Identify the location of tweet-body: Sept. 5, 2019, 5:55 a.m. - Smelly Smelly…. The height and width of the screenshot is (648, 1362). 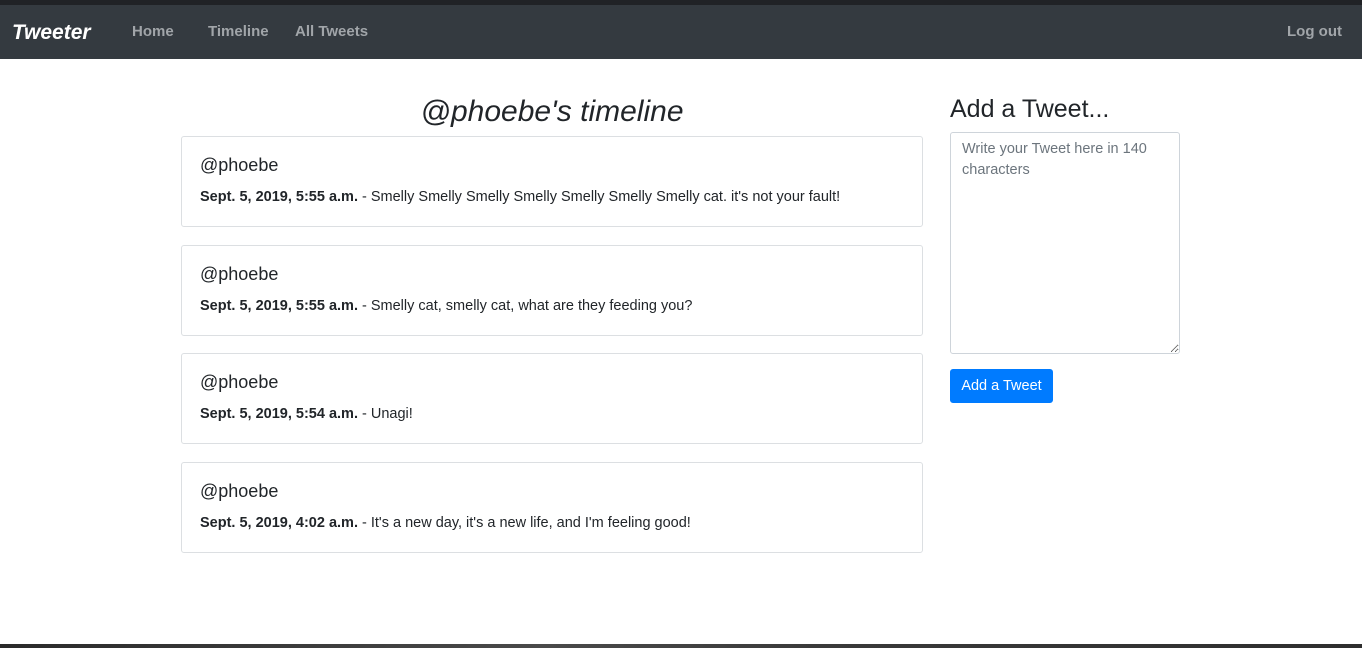
(520, 197).